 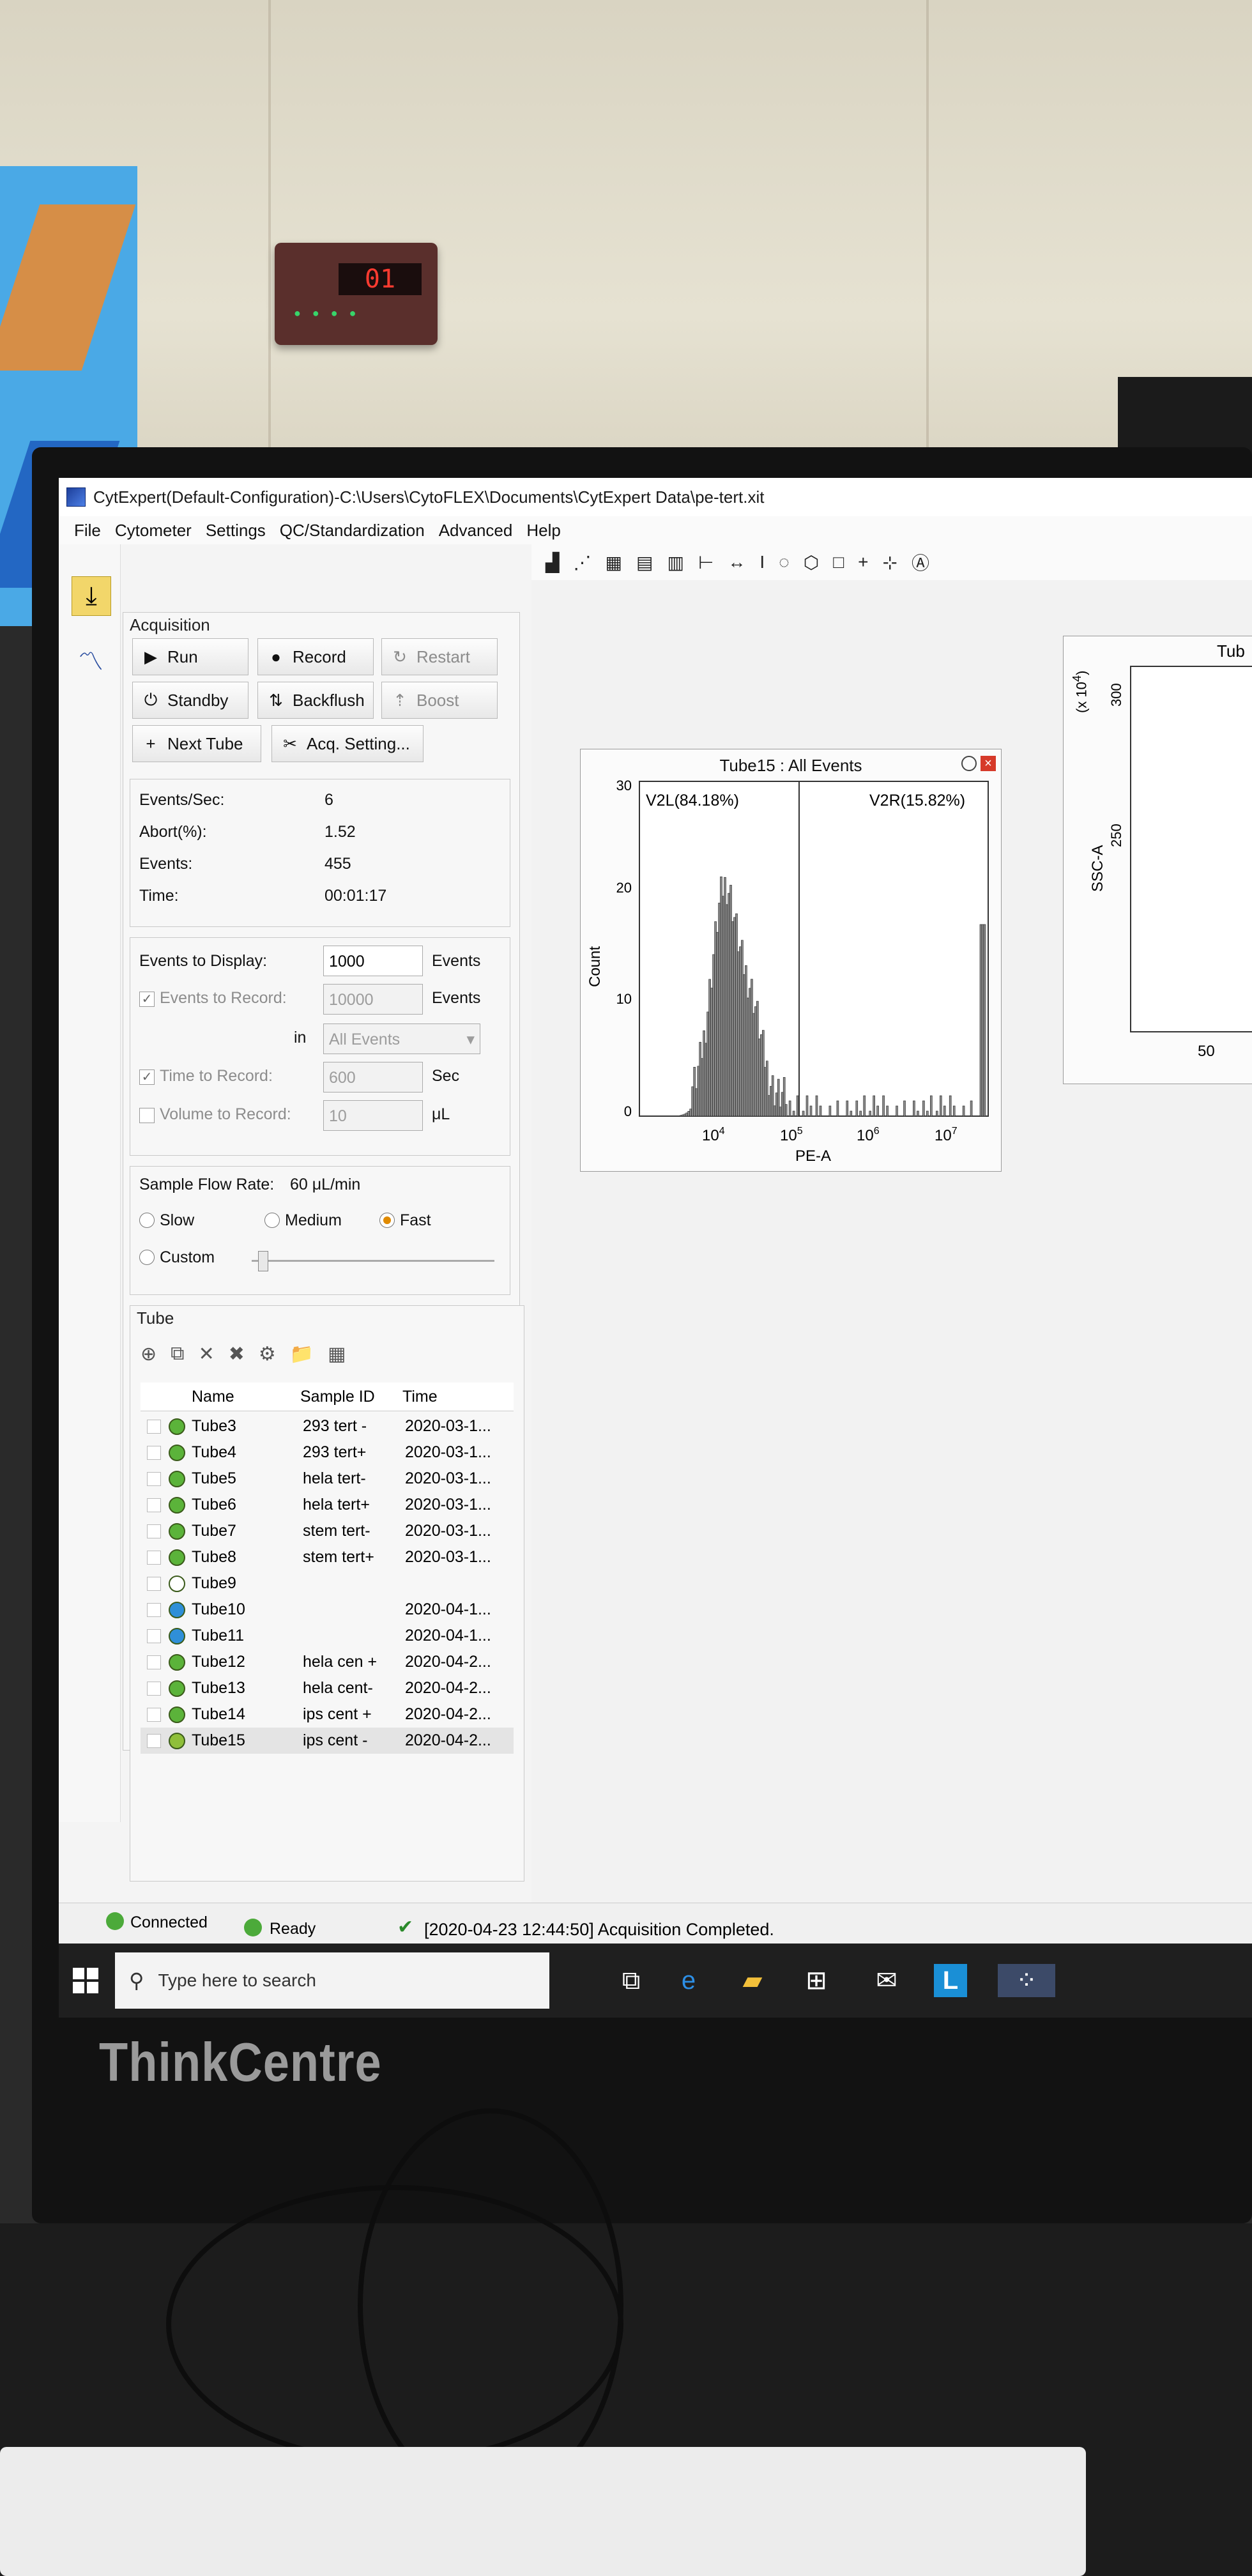 I want to click on menu-advanced: Advanced, so click(x=476, y=530).